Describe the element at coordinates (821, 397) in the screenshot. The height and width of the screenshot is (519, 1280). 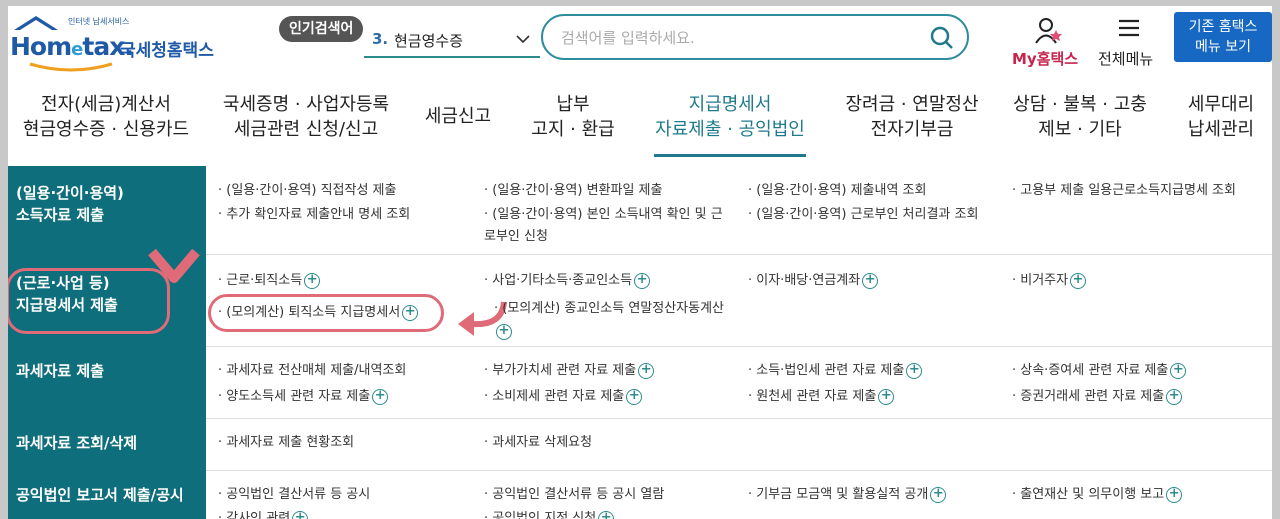
I see `link-withholding-tax: · 원천세 관련 자료 제출 +` at that location.